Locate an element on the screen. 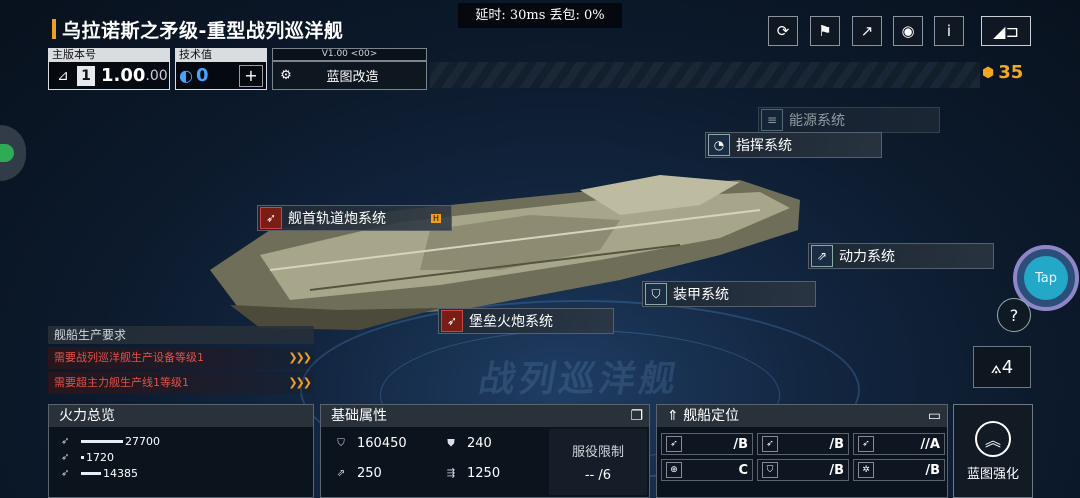 The image size is (1080, 498). back-button: ◢⊐ is located at coordinates (1006, 31).